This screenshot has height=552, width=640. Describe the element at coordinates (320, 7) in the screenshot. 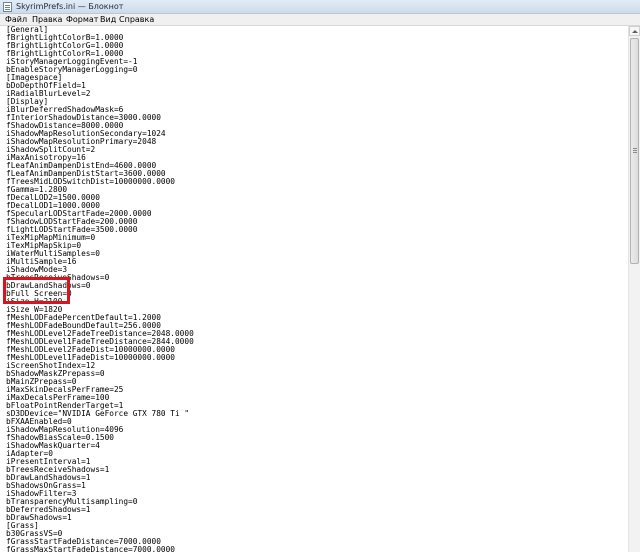

I see `title-bar: SkyrimPrefs.ini — Блокнот` at that location.